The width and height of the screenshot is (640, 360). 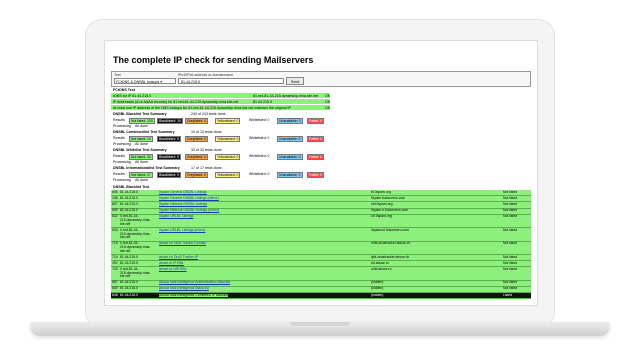 I want to click on row-blacklist-name: abuse.ro IP RBL, so click(x=171, y=263).